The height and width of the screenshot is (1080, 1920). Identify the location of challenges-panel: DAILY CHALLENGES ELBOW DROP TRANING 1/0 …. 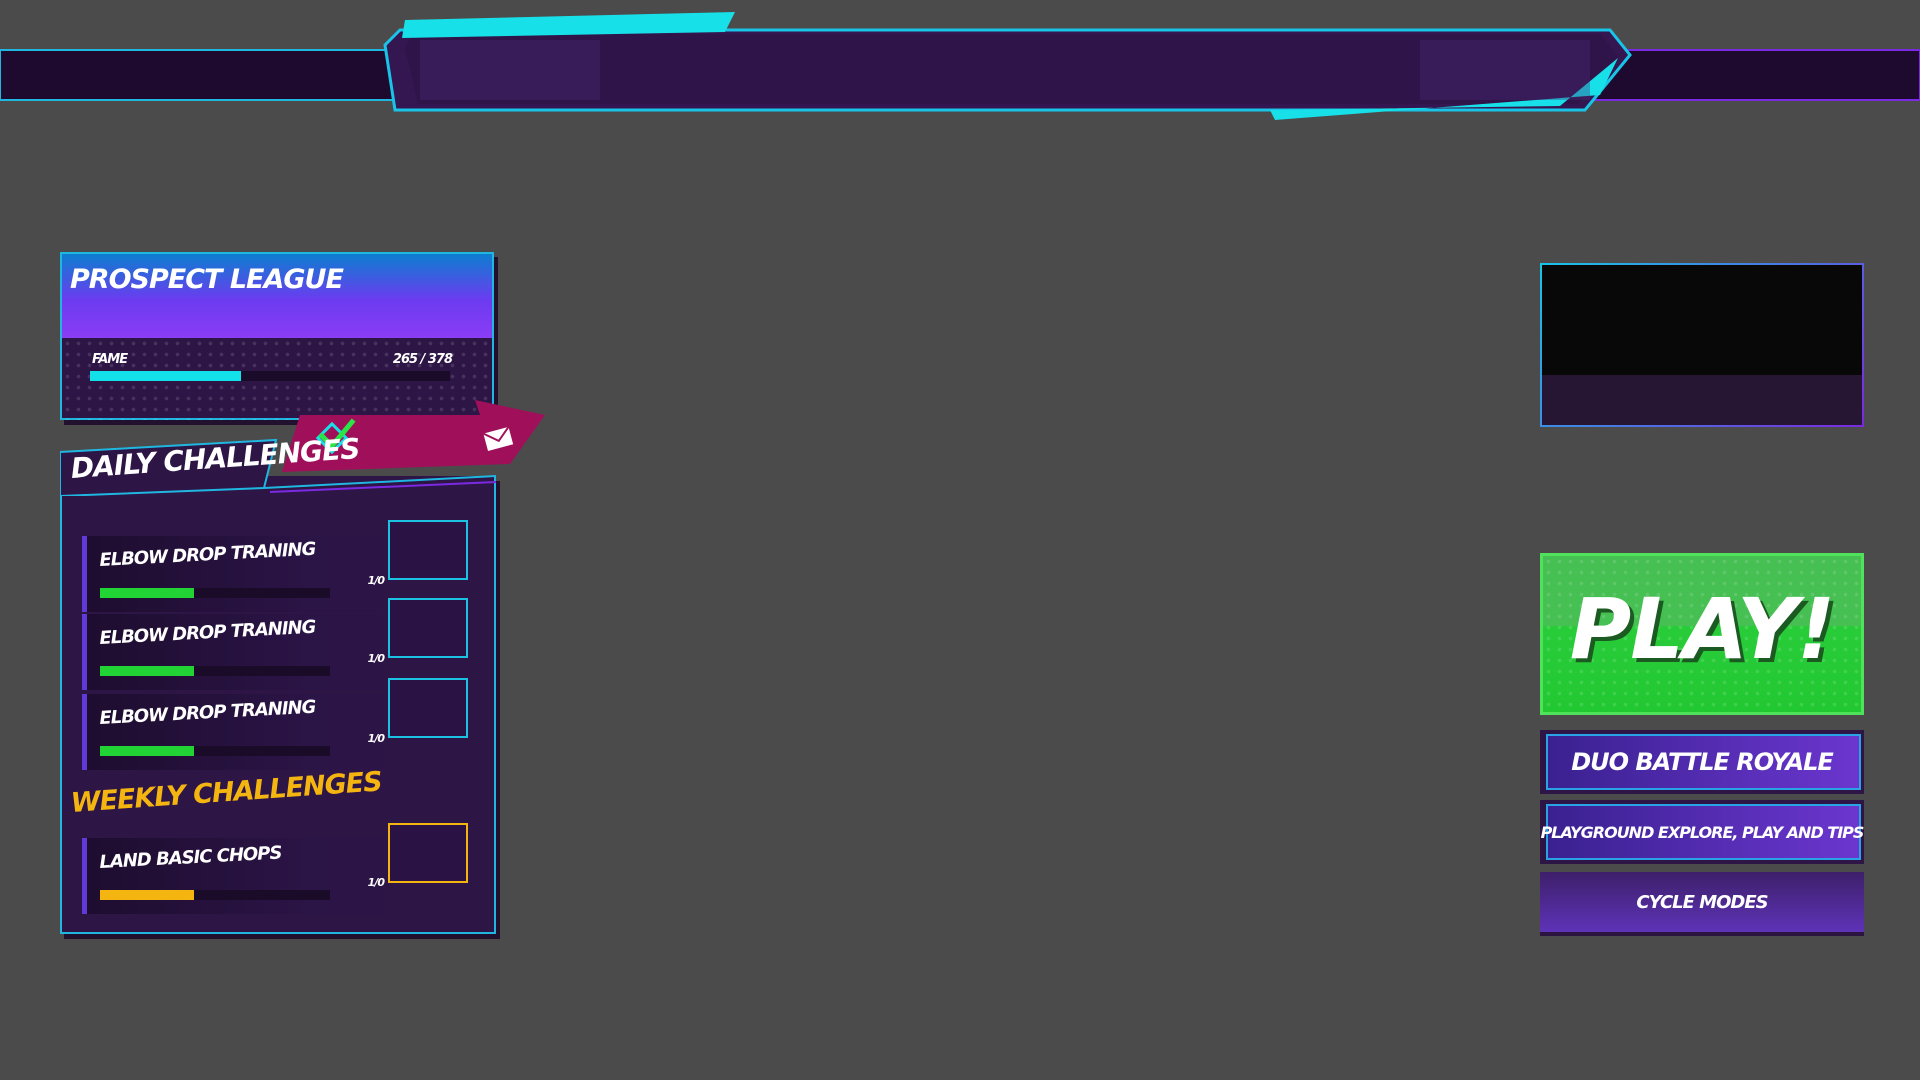
(278, 683).